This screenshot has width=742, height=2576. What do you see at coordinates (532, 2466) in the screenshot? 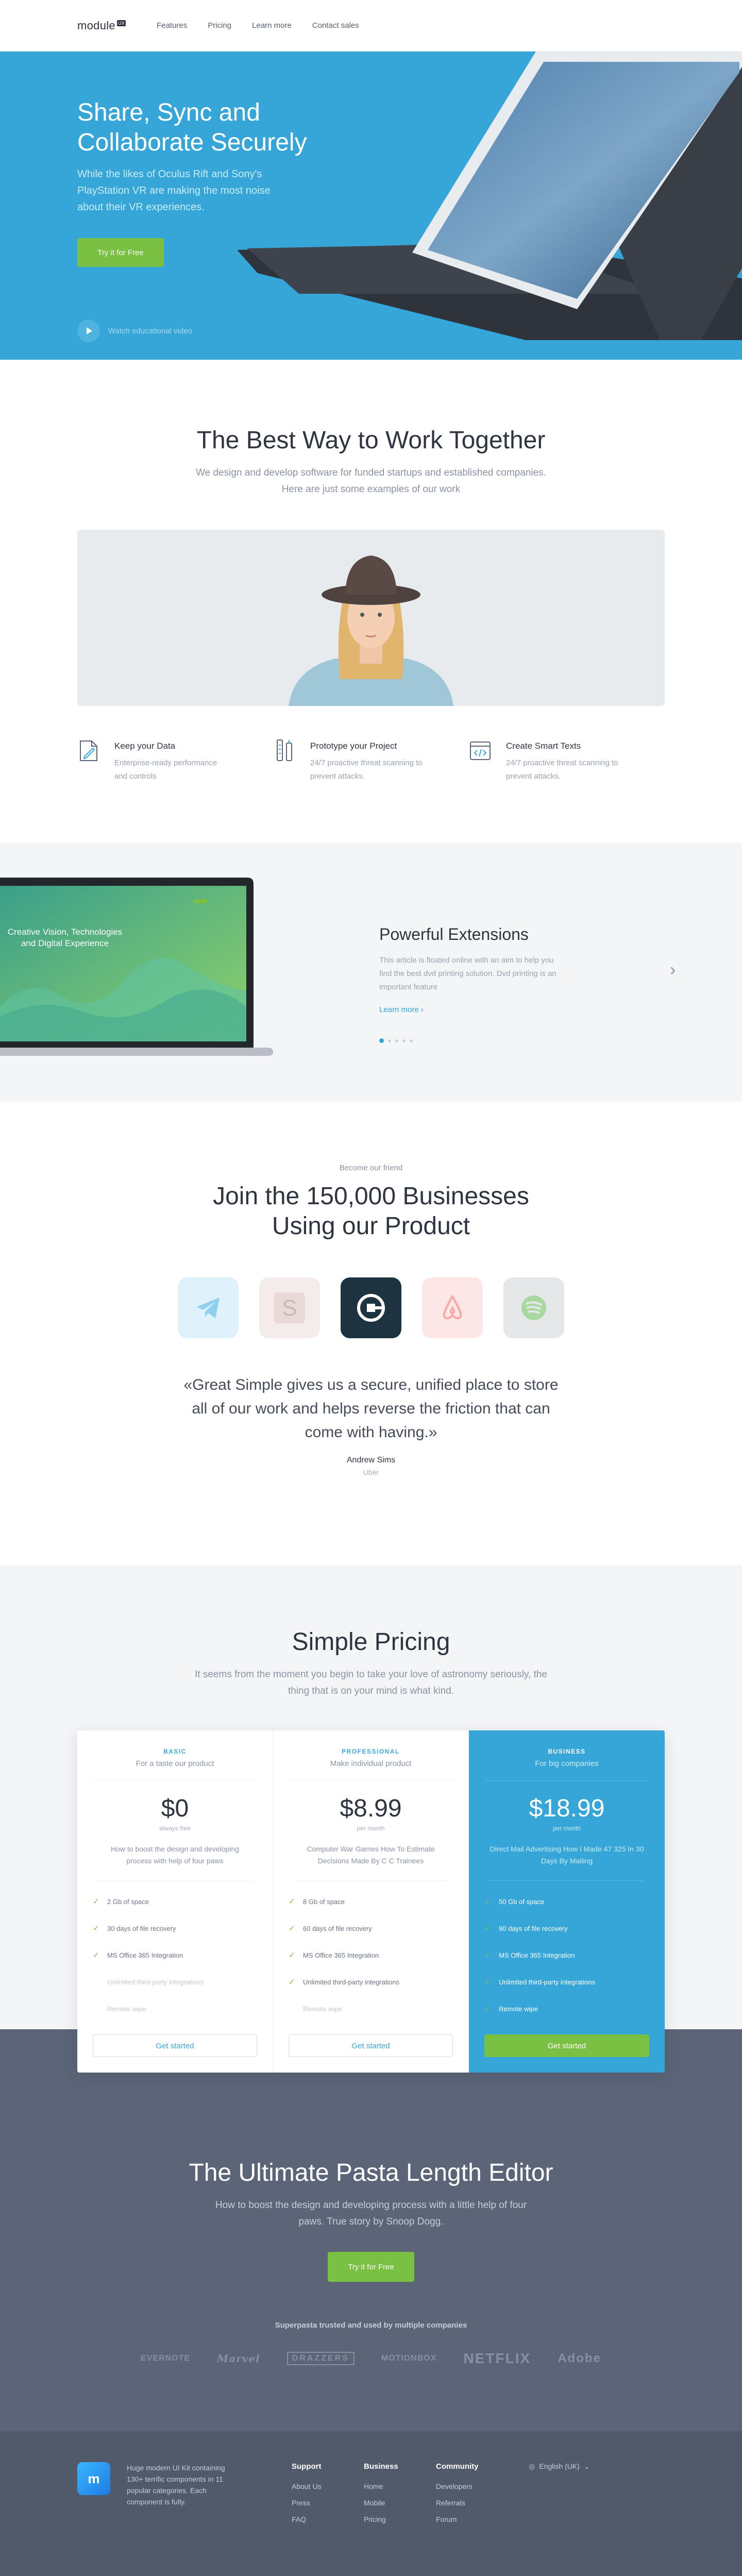
I see `globe-icon: ◎` at bounding box center [532, 2466].